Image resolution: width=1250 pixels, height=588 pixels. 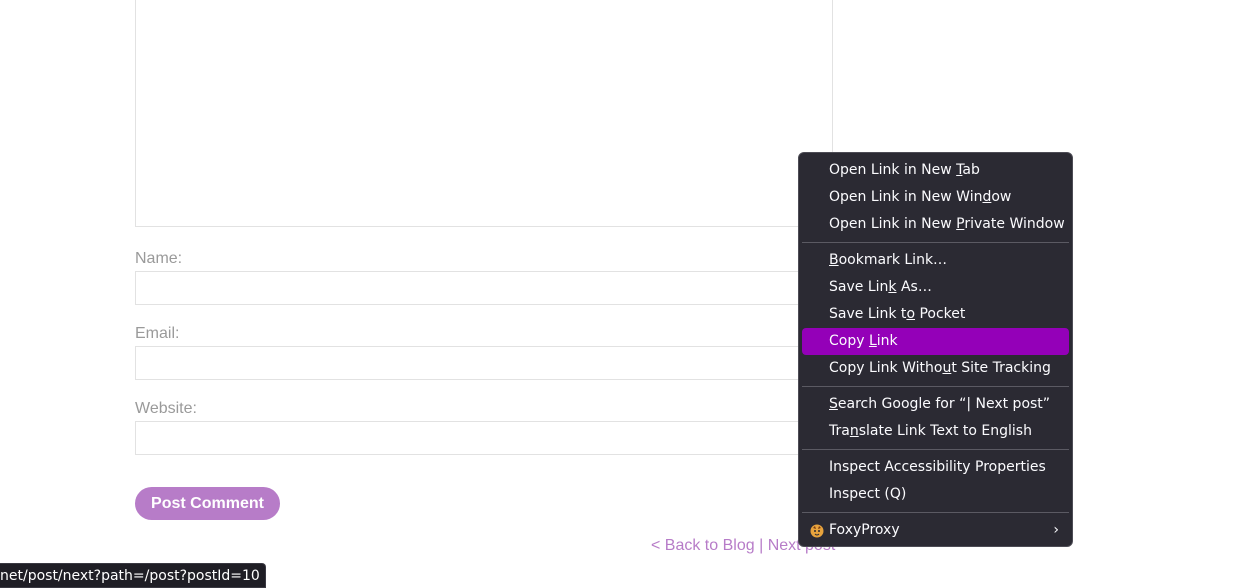 I want to click on email-label: Email:, so click(x=157, y=333).